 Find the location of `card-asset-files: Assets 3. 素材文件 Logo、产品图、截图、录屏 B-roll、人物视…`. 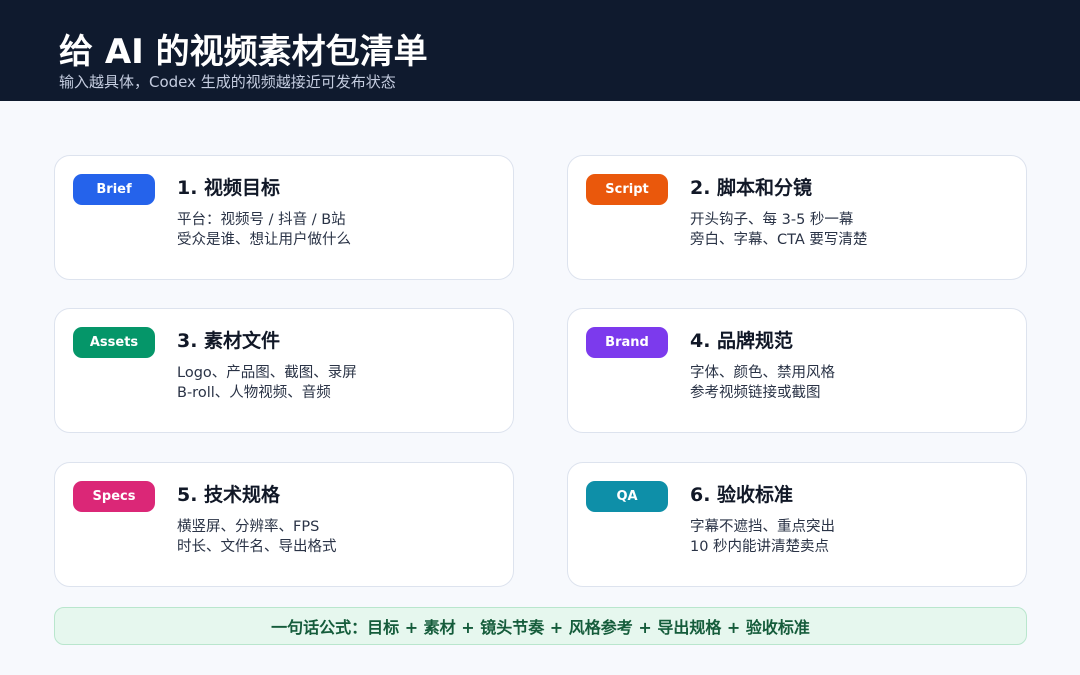

card-asset-files: Assets 3. 素材文件 Logo、产品图、截图、录屏 B-roll、人物视… is located at coordinates (284, 370).